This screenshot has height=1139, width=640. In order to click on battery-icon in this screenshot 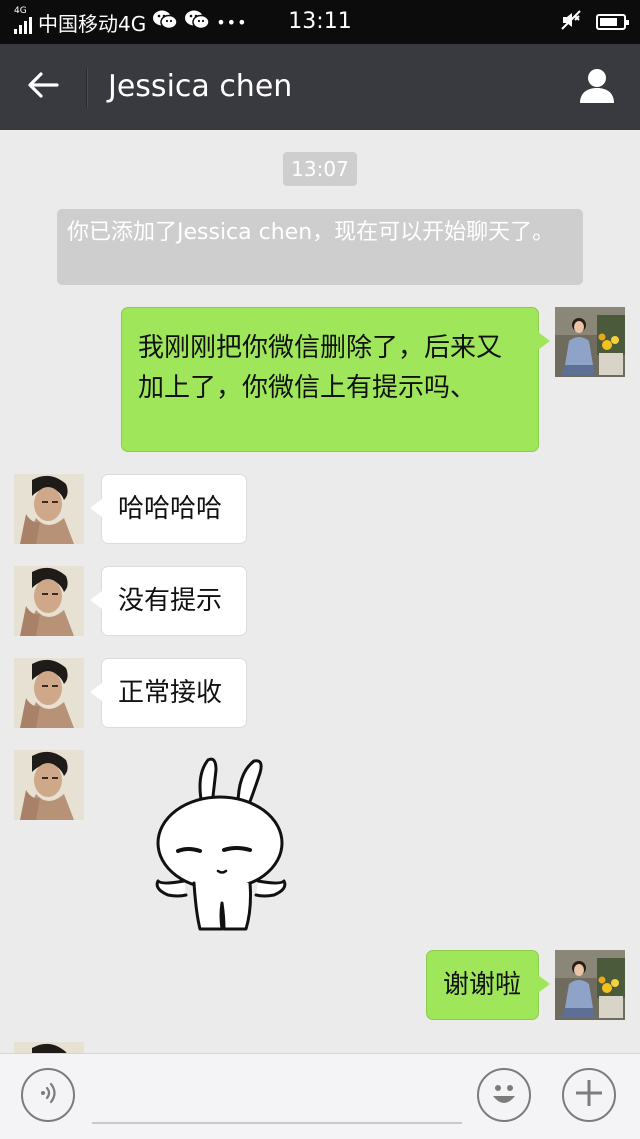, I will do `click(612, 22)`.